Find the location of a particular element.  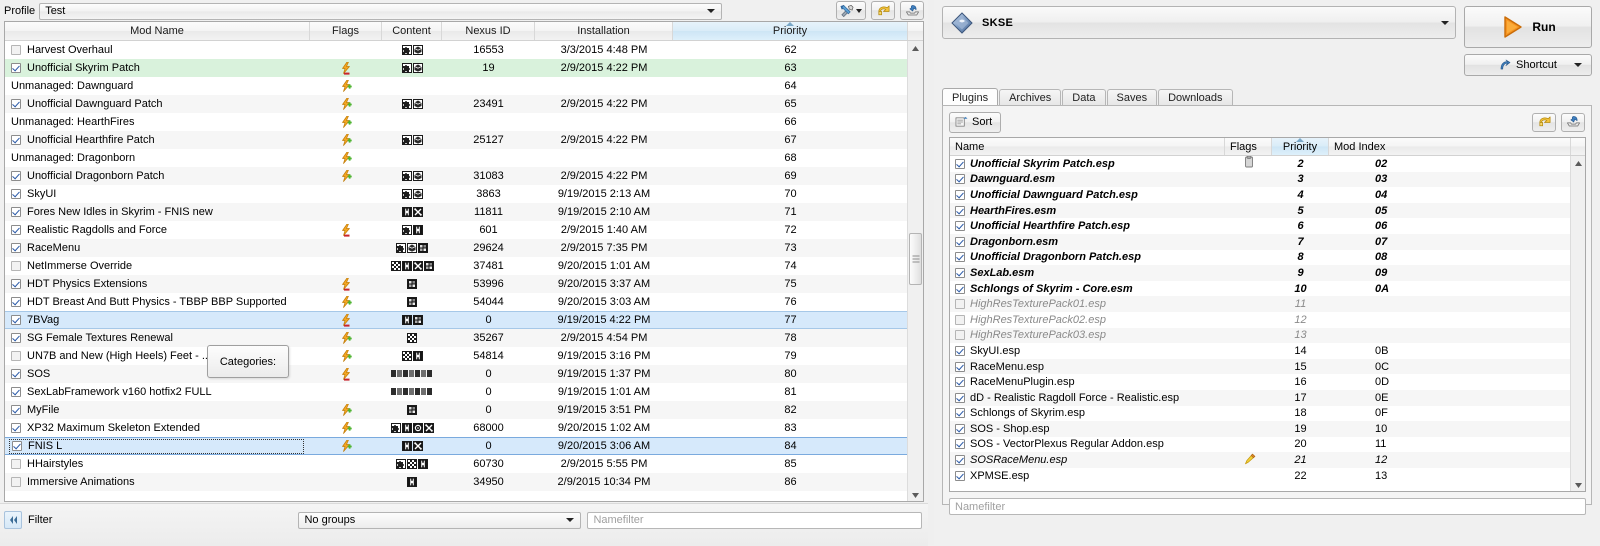

mod-name: Unmanaged: HearthFires is located at coordinates (157, 121).